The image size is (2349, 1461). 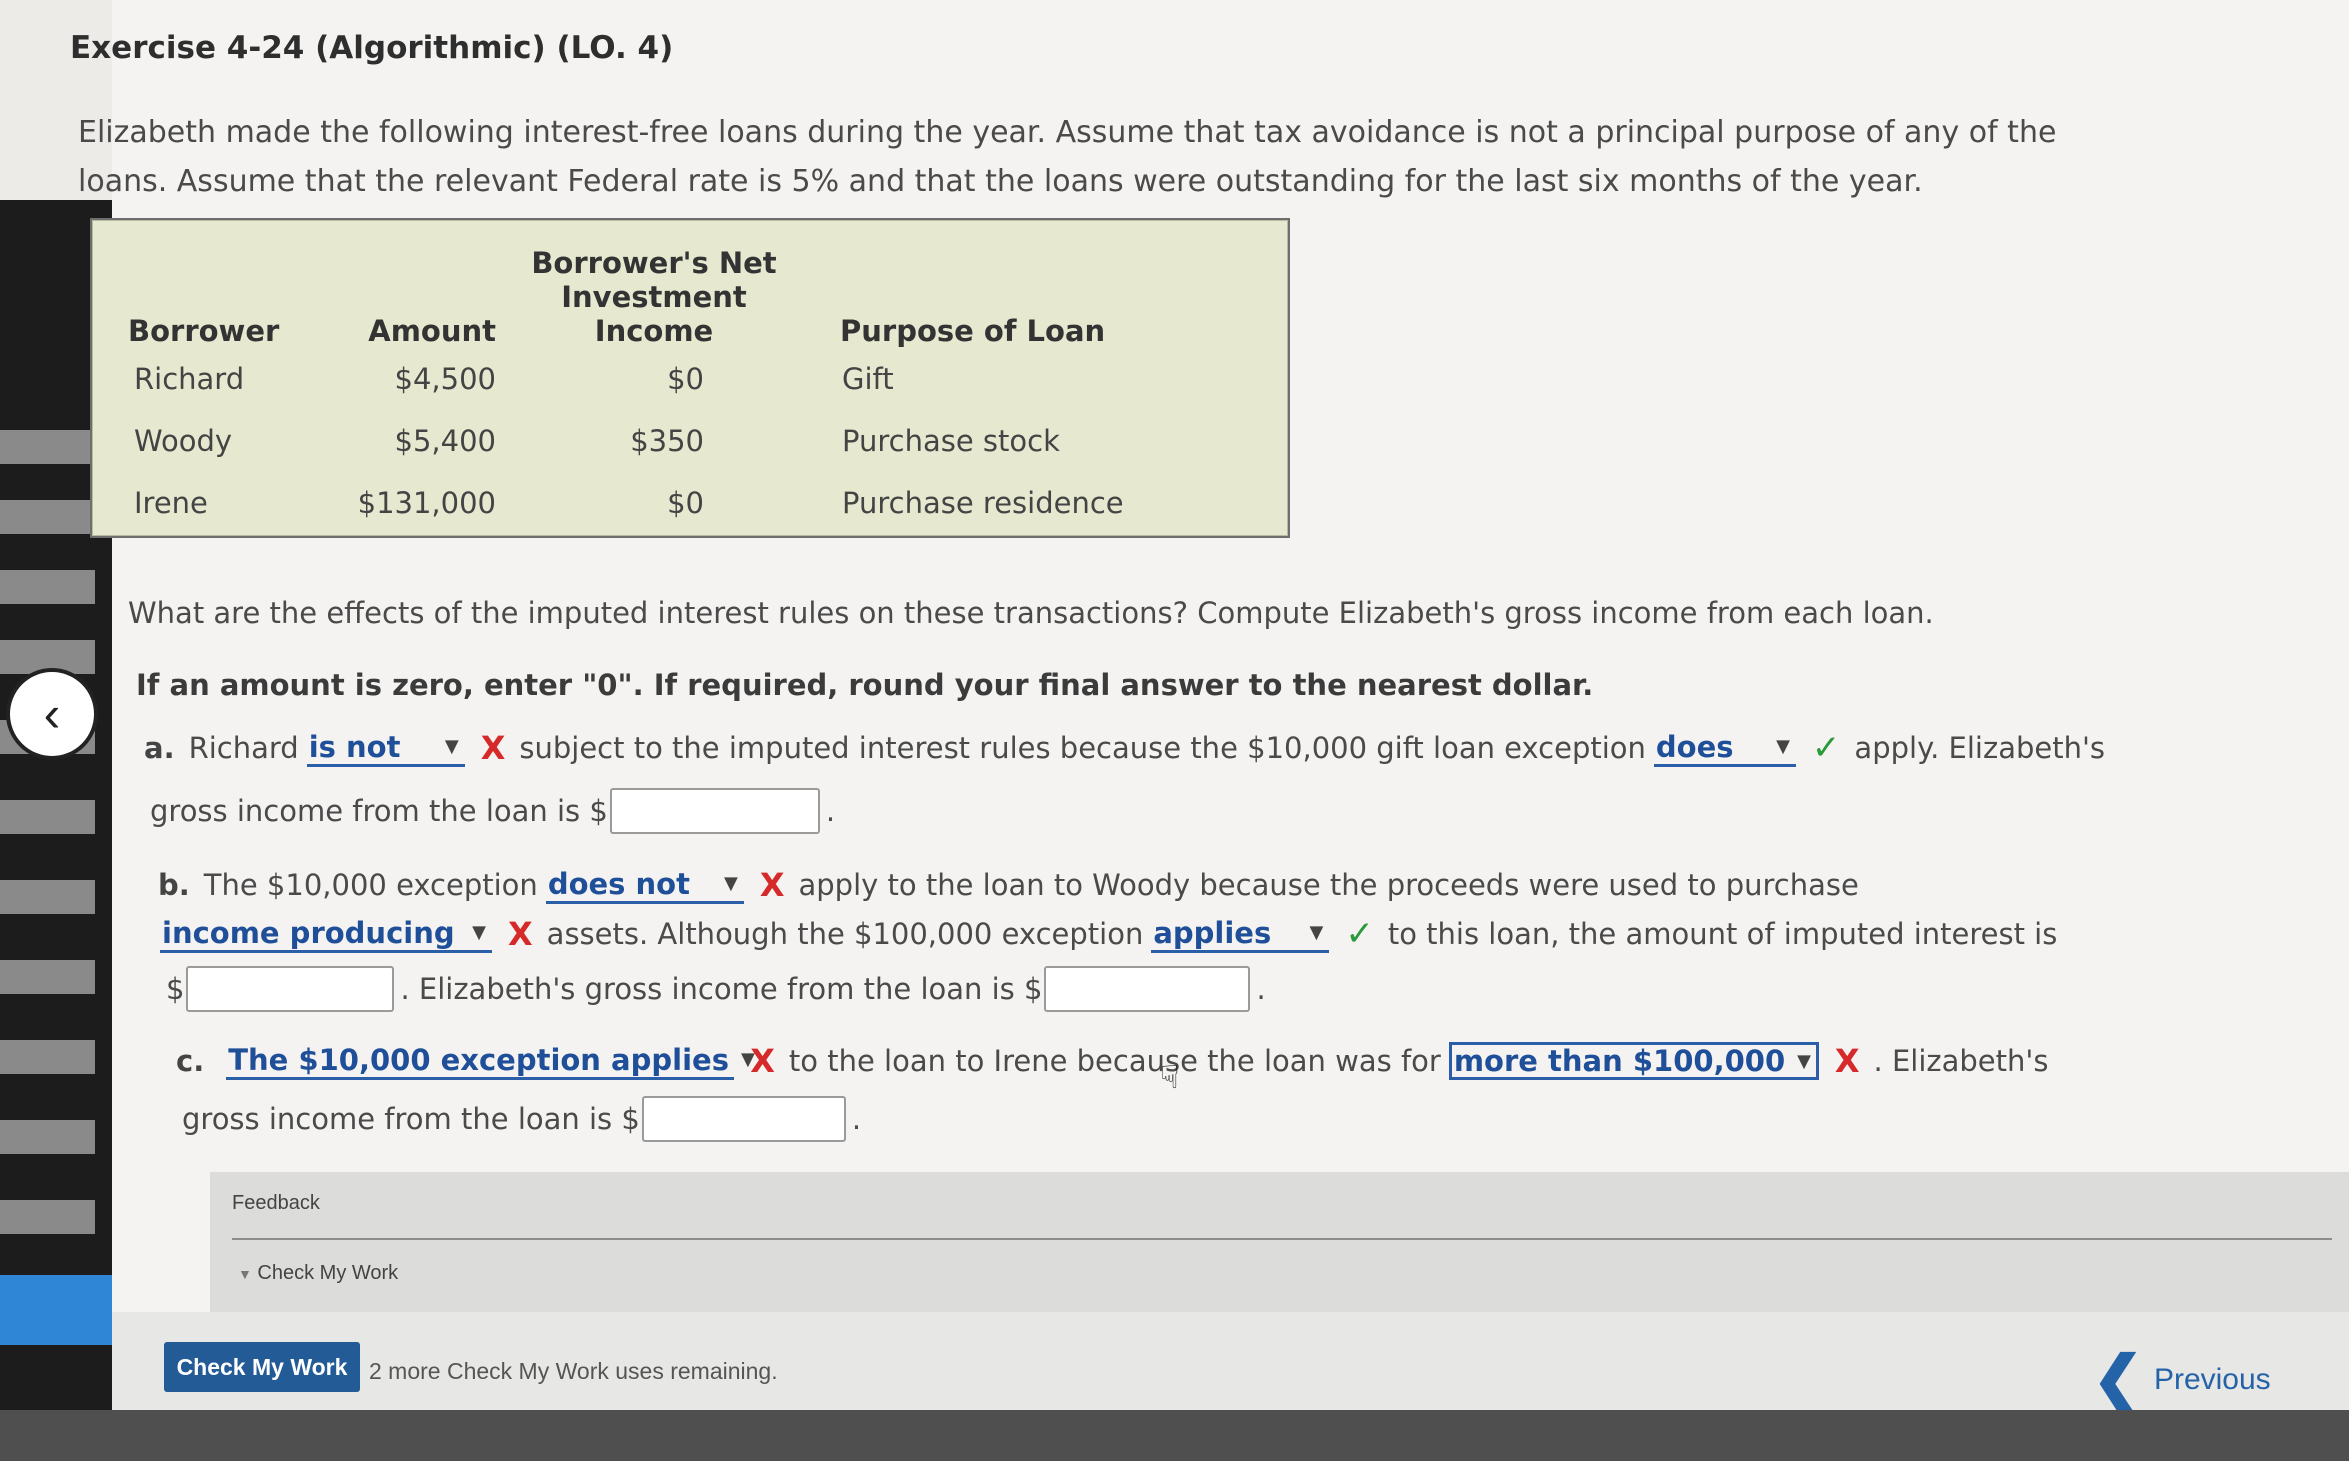 What do you see at coordinates (379, 811) in the screenshot?
I see `part-a-text-4: gross income from the loan is $` at bounding box center [379, 811].